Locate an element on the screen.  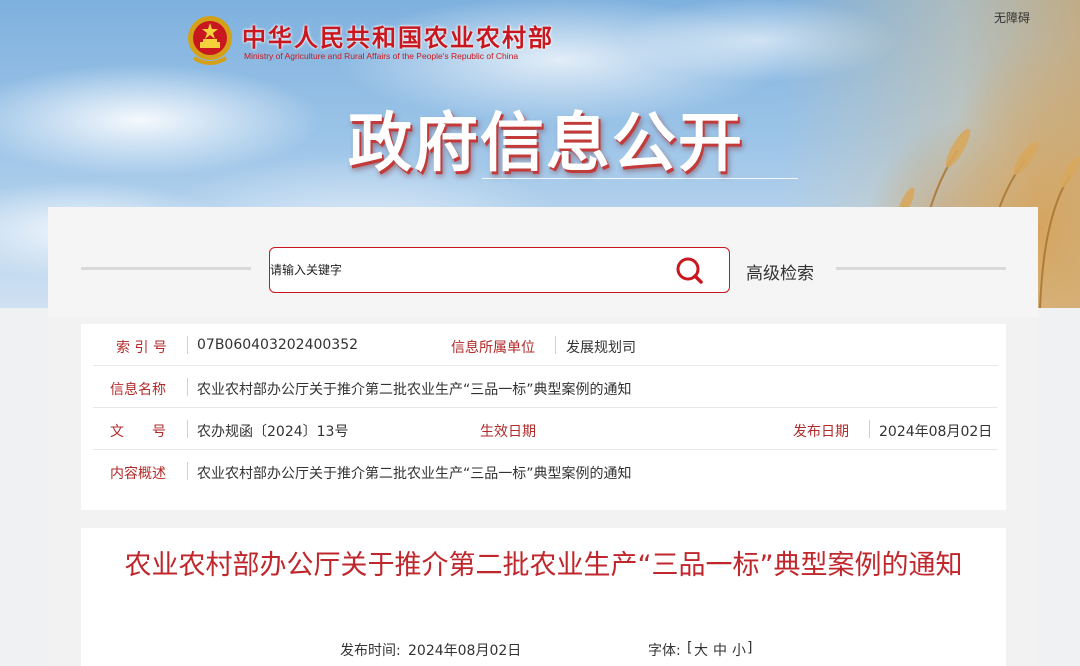
info-row-name: 信息名称 农业农村部办公厅关于推介第二批农业生产“三品一标”典型案例的通知 is located at coordinates (545, 387).